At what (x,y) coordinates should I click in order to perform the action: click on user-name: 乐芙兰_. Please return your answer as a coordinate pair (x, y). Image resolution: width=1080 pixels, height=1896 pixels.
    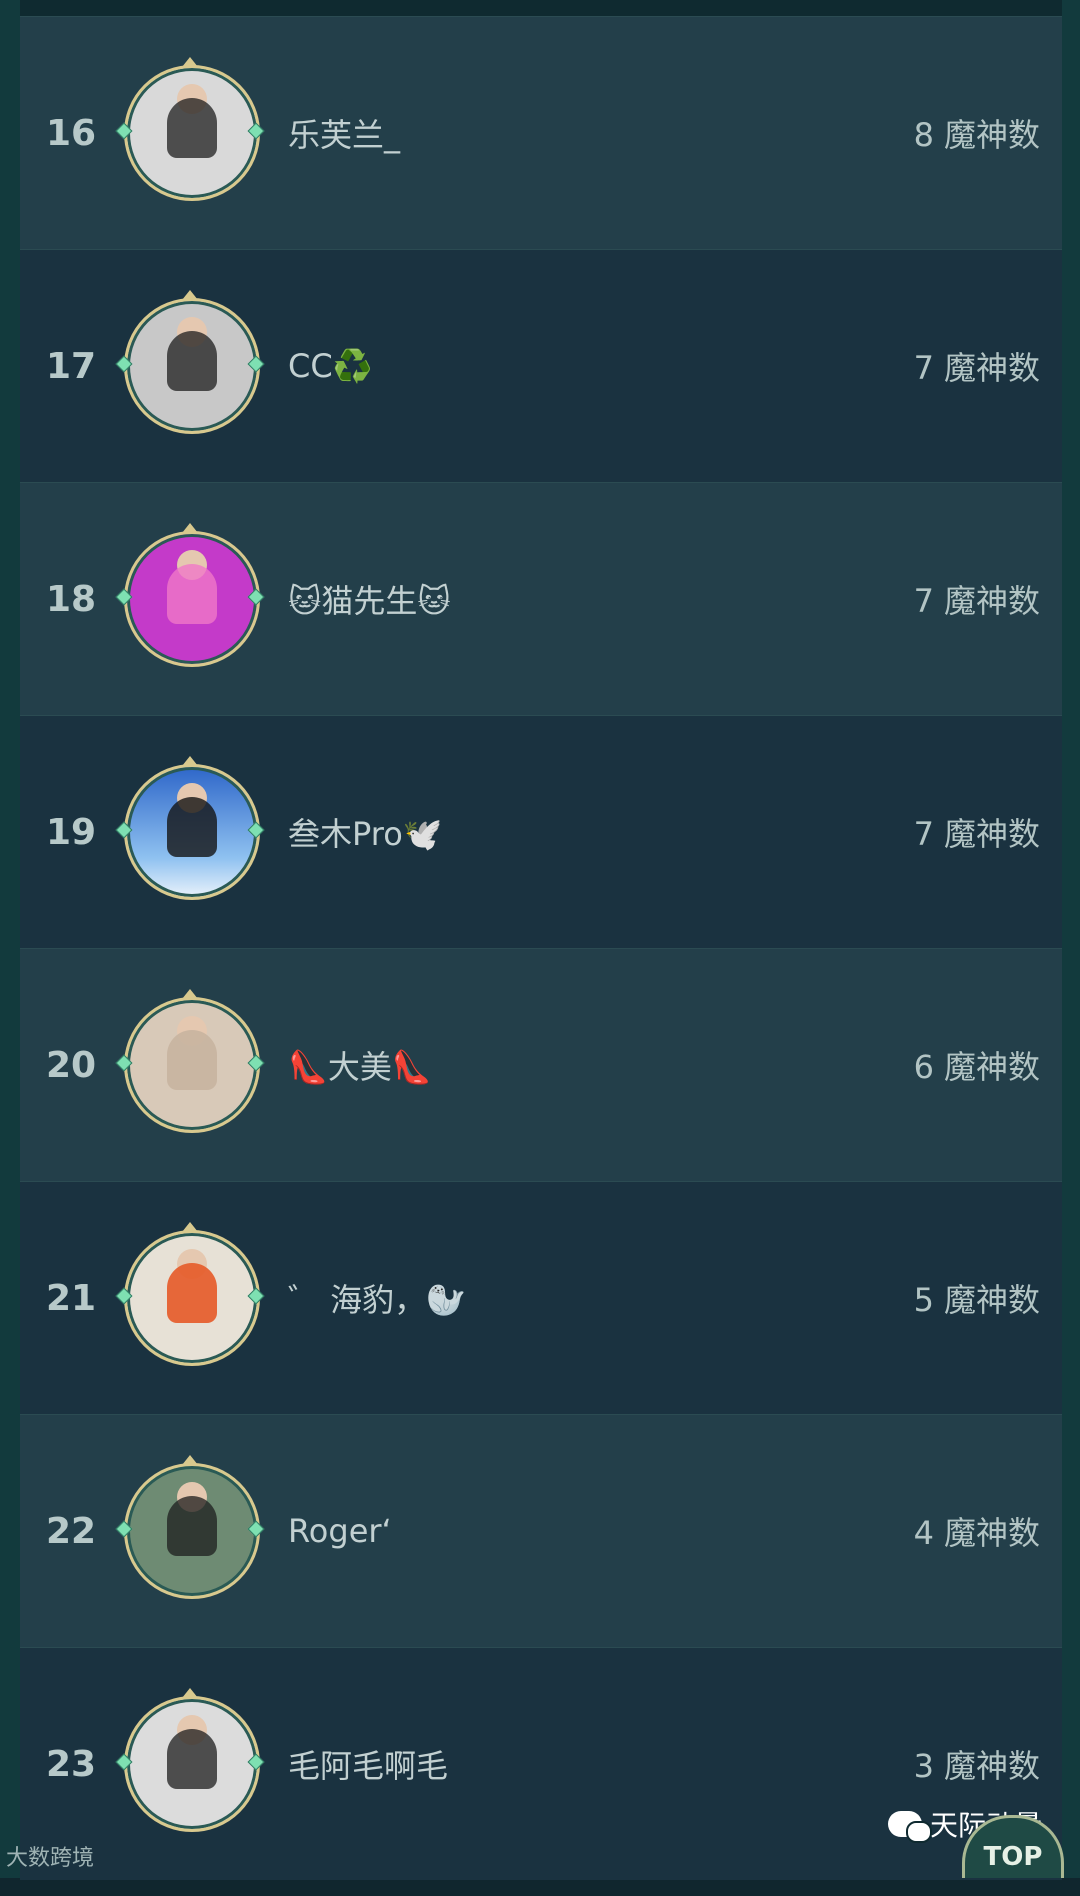
    Looking at the image, I should click on (344, 135).